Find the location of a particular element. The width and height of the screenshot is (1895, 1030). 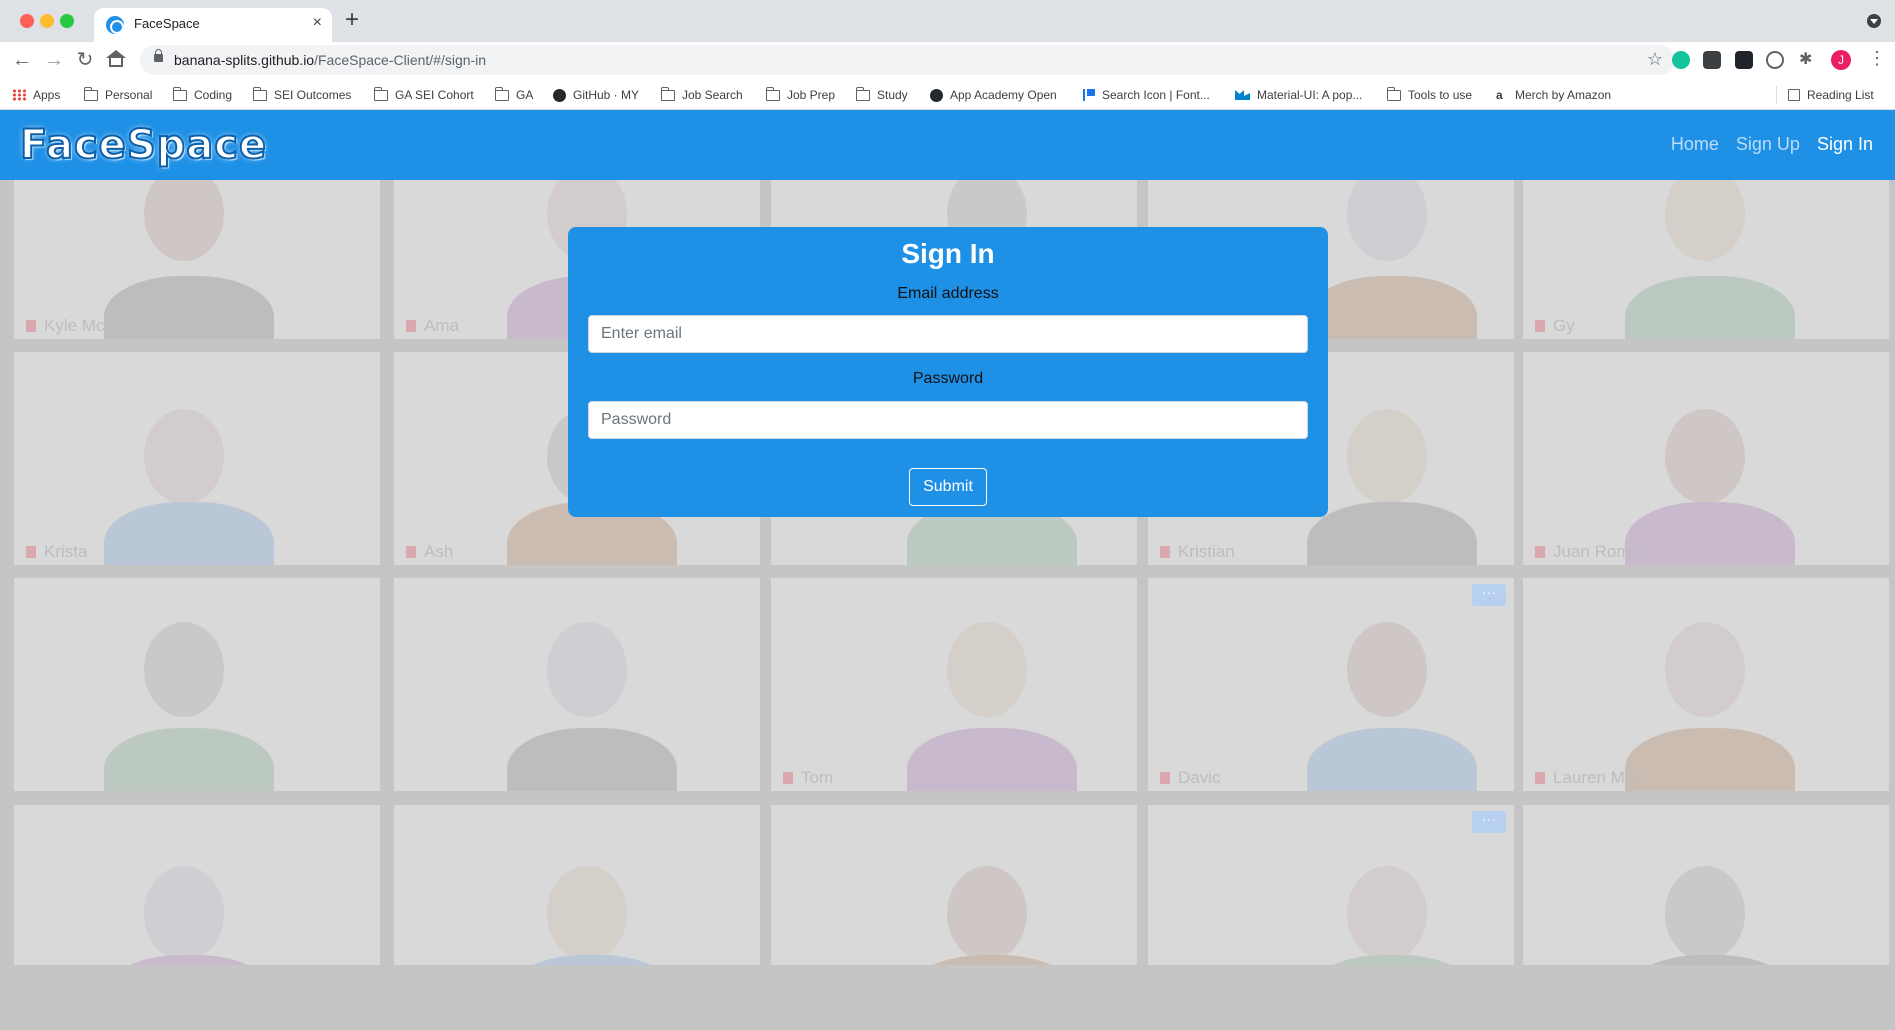

tab-close-icon: × is located at coordinates (317, 23).